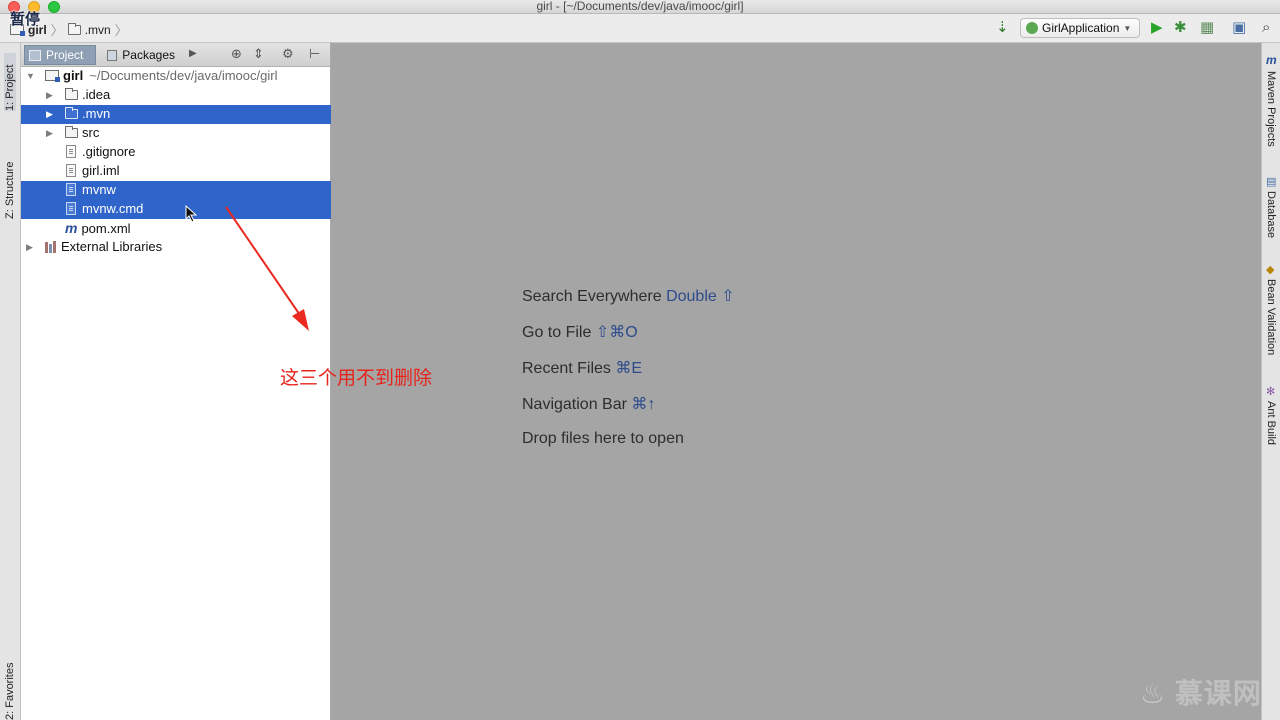  Describe the element at coordinates (25, 19) in the screenshot. I see `pause-overlay-text: 暂停` at that location.